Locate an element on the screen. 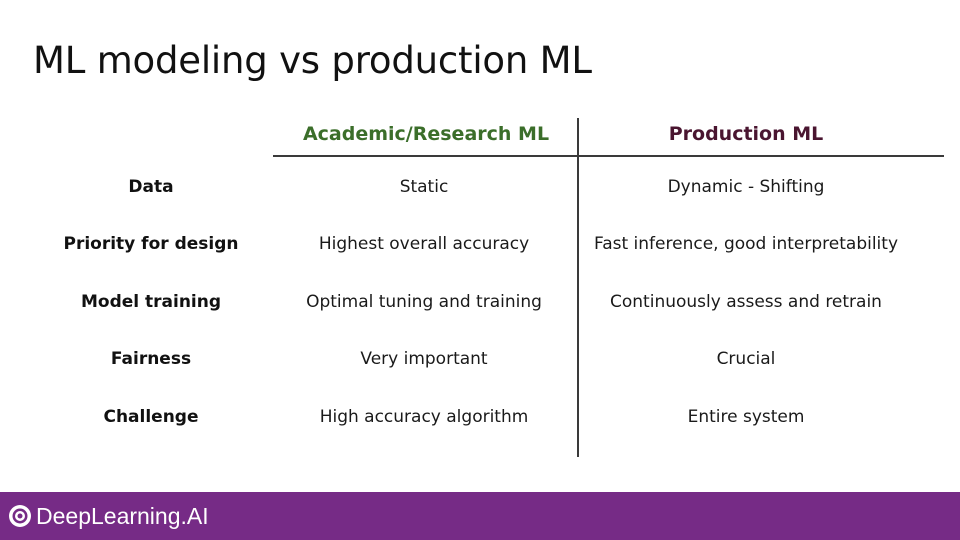 Image resolution: width=960 pixels, height=540 pixels. row-label: Data is located at coordinates (151, 187).